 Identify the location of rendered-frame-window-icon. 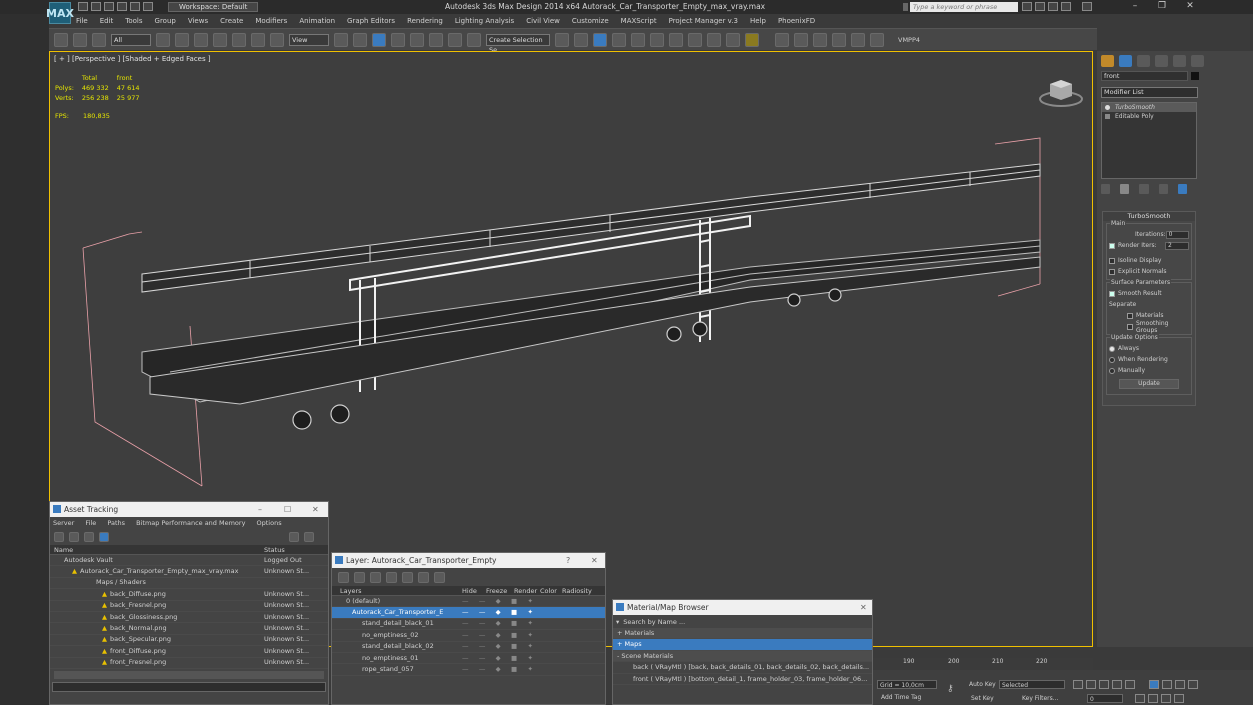
(714, 39).